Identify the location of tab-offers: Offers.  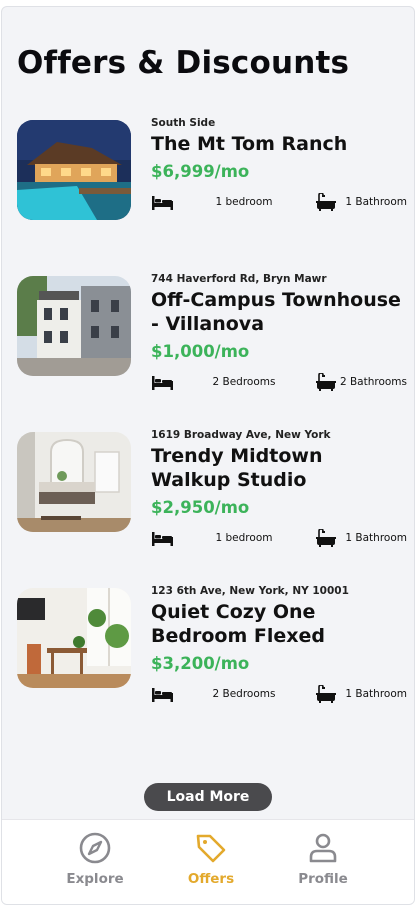
(211, 858).